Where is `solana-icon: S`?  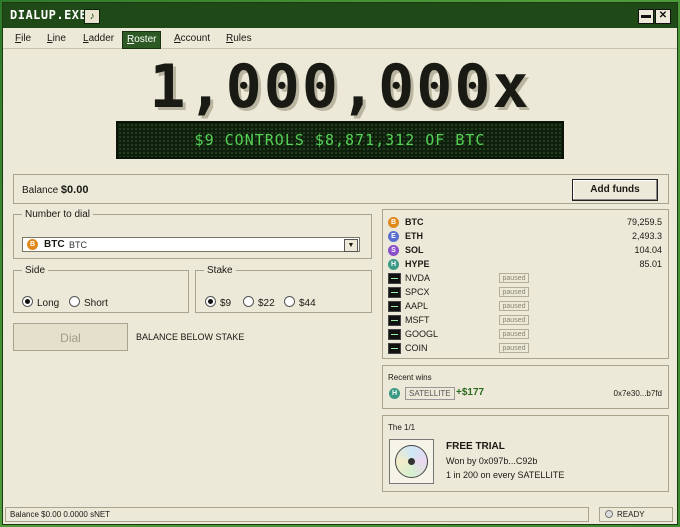 solana-icon: S is located at coordinates (393, 250).